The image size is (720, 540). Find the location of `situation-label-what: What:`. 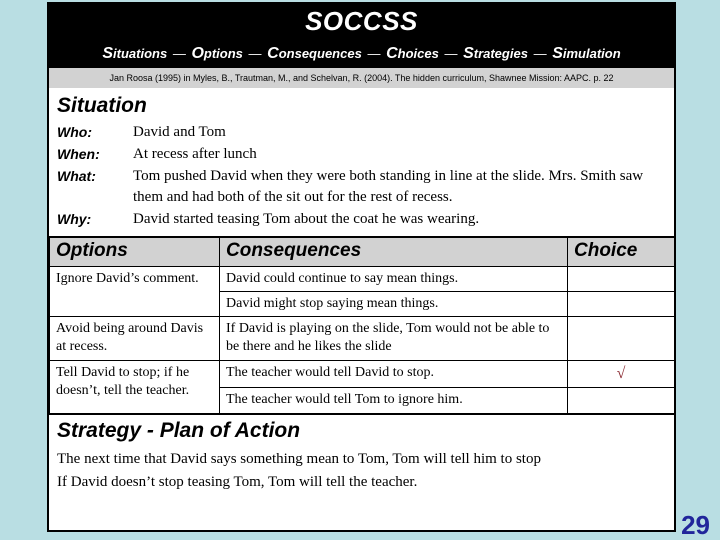

situation-label-what: What: is located at coordinates (76, 175).